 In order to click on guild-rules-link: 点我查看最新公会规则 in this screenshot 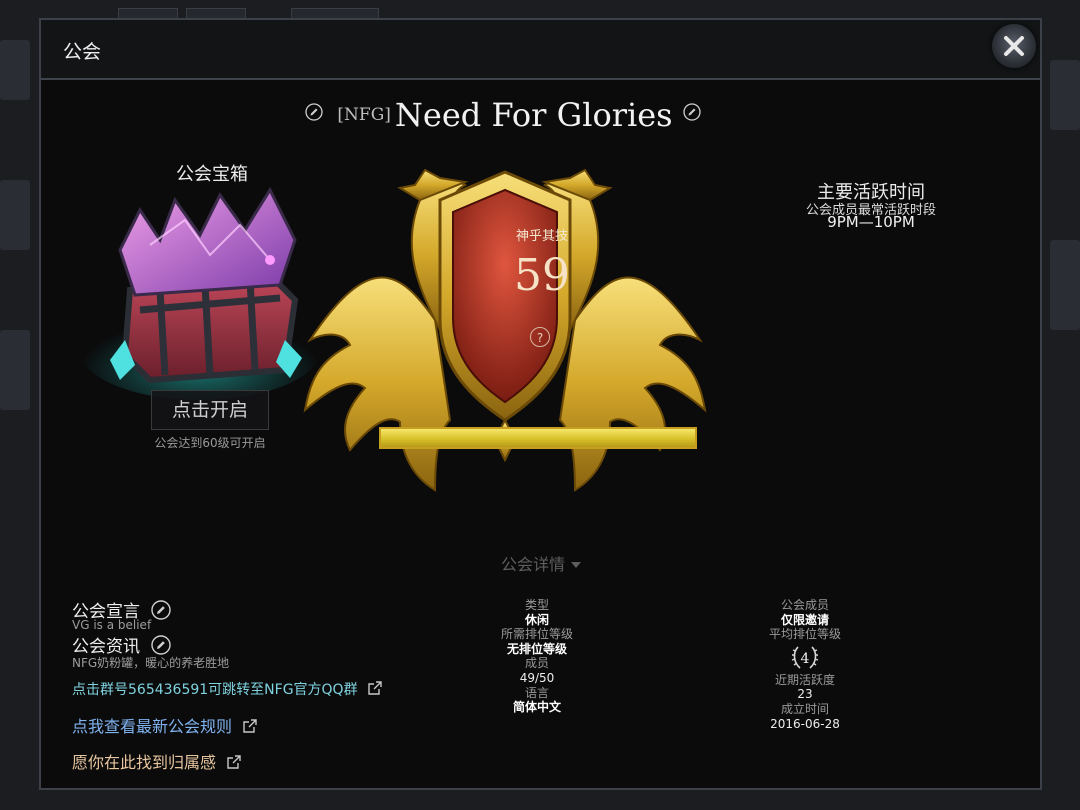, I will do `click(164, 725)`.